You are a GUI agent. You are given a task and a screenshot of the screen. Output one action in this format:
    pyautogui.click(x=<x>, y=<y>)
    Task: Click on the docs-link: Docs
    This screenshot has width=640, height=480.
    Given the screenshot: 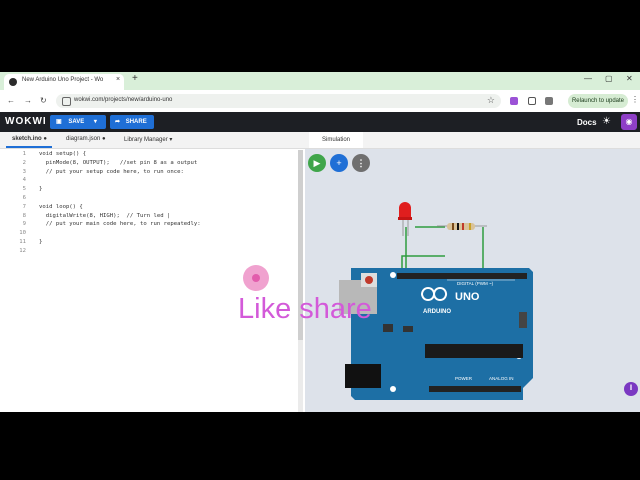 What is the action you would take?
    pyautogui.click(x=587, y=122)
    